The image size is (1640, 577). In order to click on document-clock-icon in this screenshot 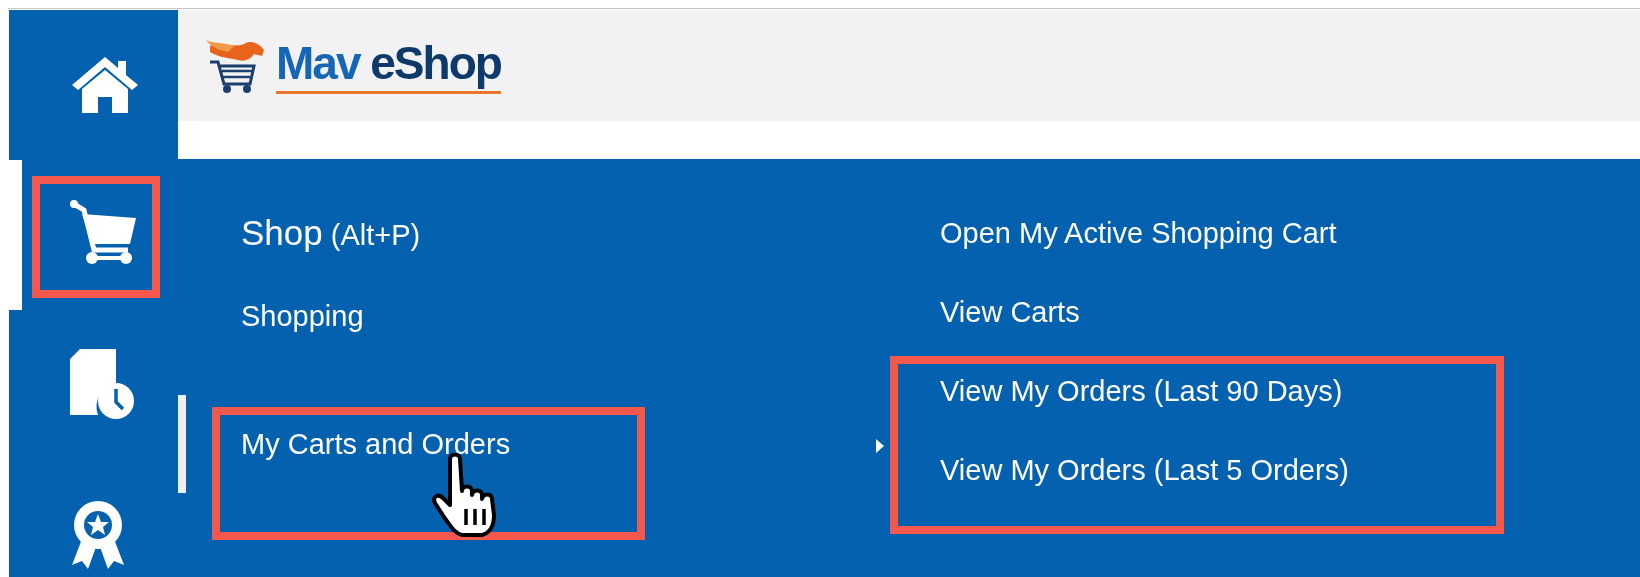, I will do `click(102, 385)`.